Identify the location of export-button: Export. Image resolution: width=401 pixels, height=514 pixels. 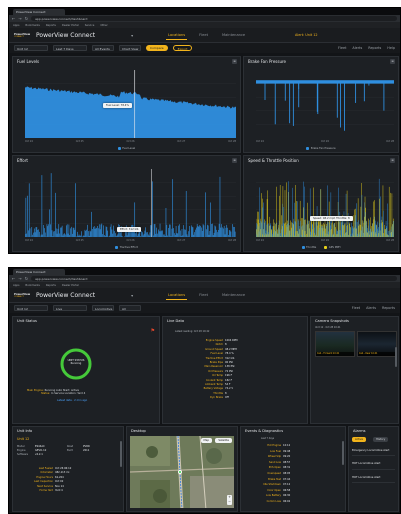
(182, 48).